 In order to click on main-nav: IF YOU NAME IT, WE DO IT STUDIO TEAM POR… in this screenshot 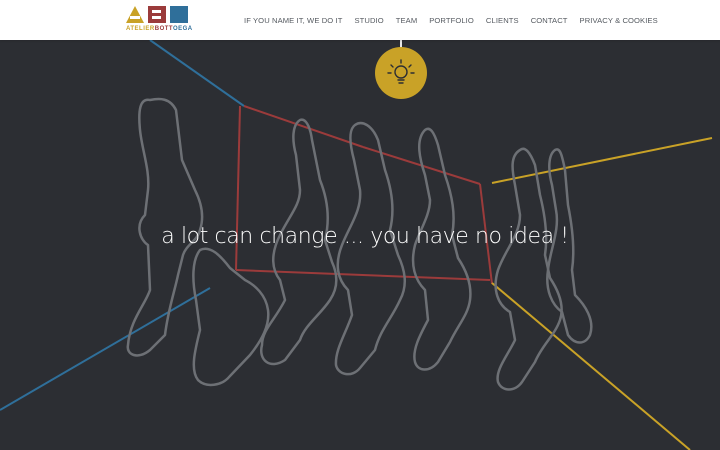, I will do `click(451, 20)`.